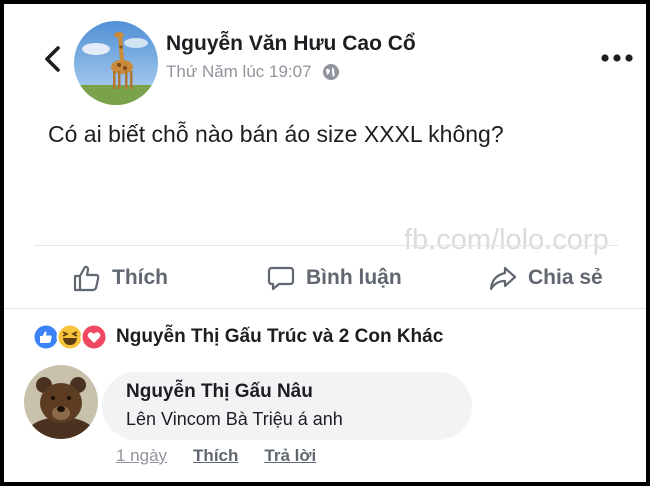 This screenshot has height=486, width=650. What do you see at coordinates (291, 44) in the screenshot?
I see `post-author-name: Nguyễn Văn Hưu Cao Cổ` at bounding box center [291, 44].